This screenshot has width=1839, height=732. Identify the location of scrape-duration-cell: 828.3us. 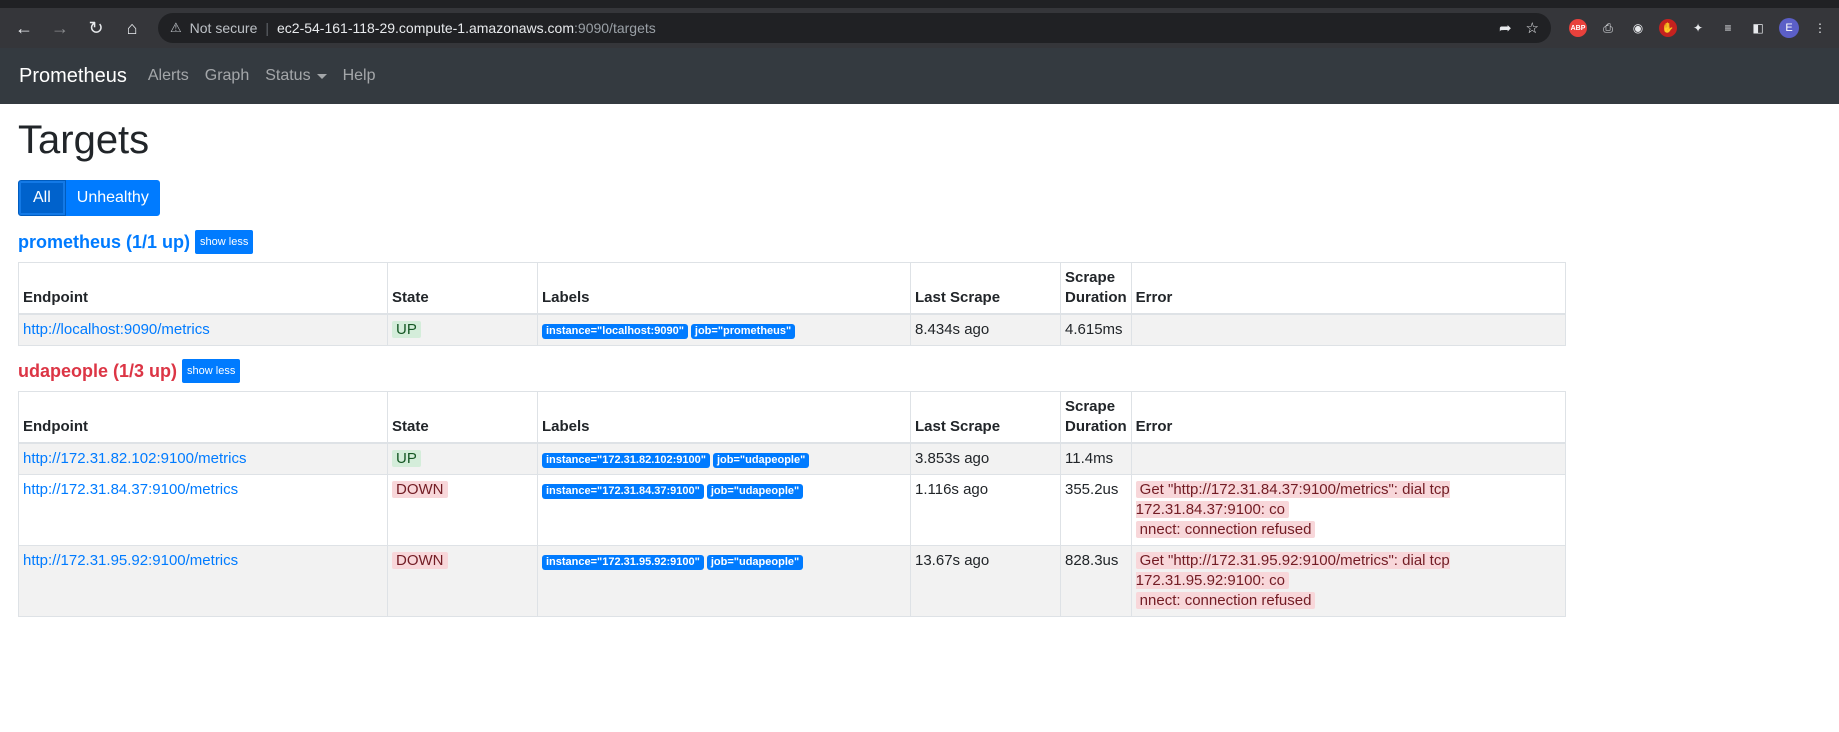
(1096, 581).